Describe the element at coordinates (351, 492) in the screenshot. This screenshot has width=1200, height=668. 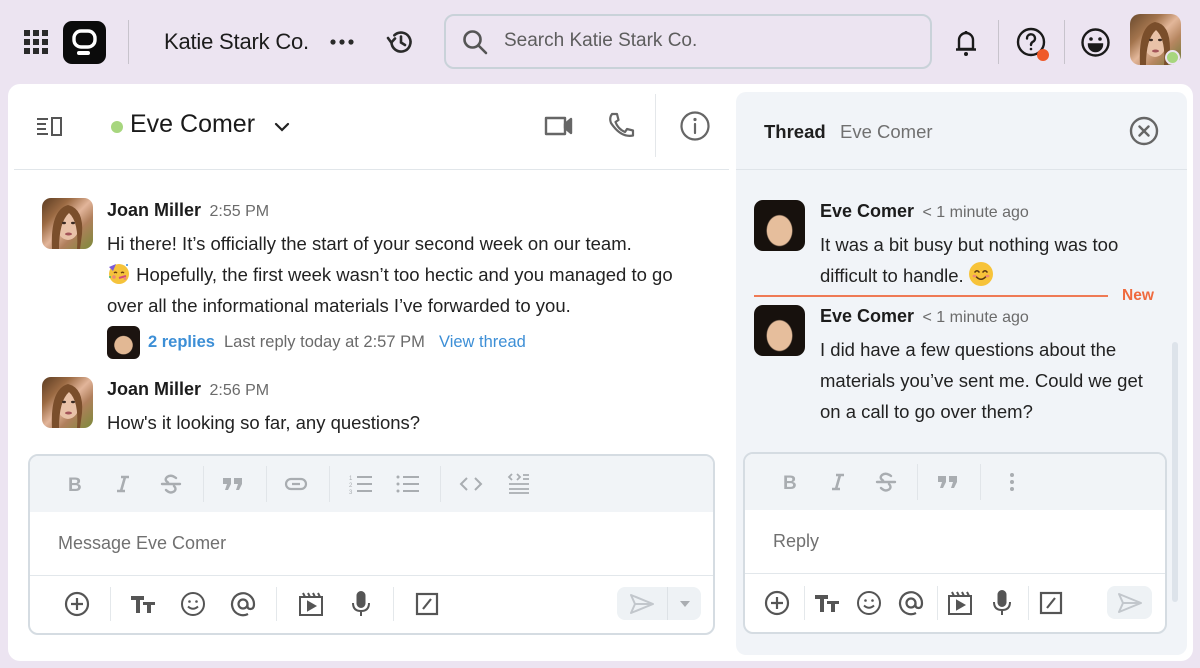
I see `svg-text: 3` at that location.